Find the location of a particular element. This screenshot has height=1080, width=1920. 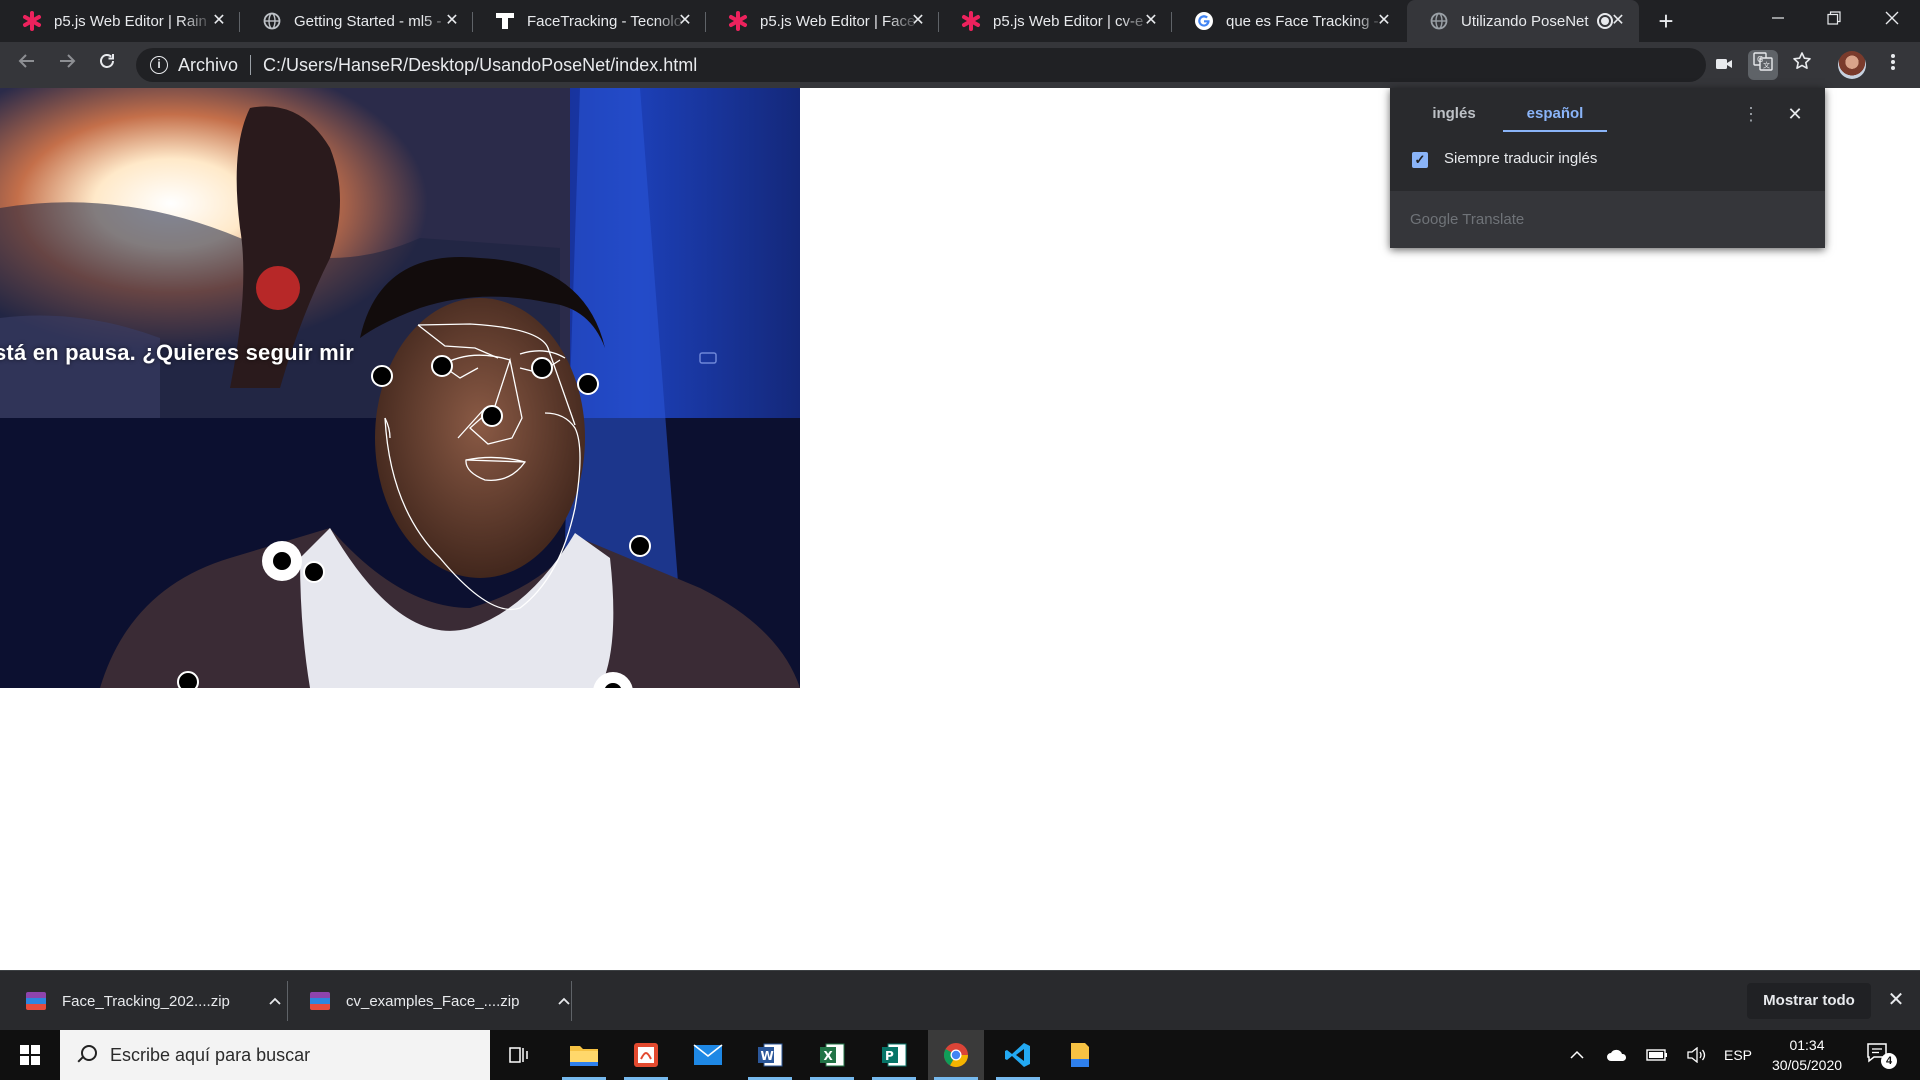

show-all-downloads-button: Mostrar todo is located at coordinates (1809, 1001).